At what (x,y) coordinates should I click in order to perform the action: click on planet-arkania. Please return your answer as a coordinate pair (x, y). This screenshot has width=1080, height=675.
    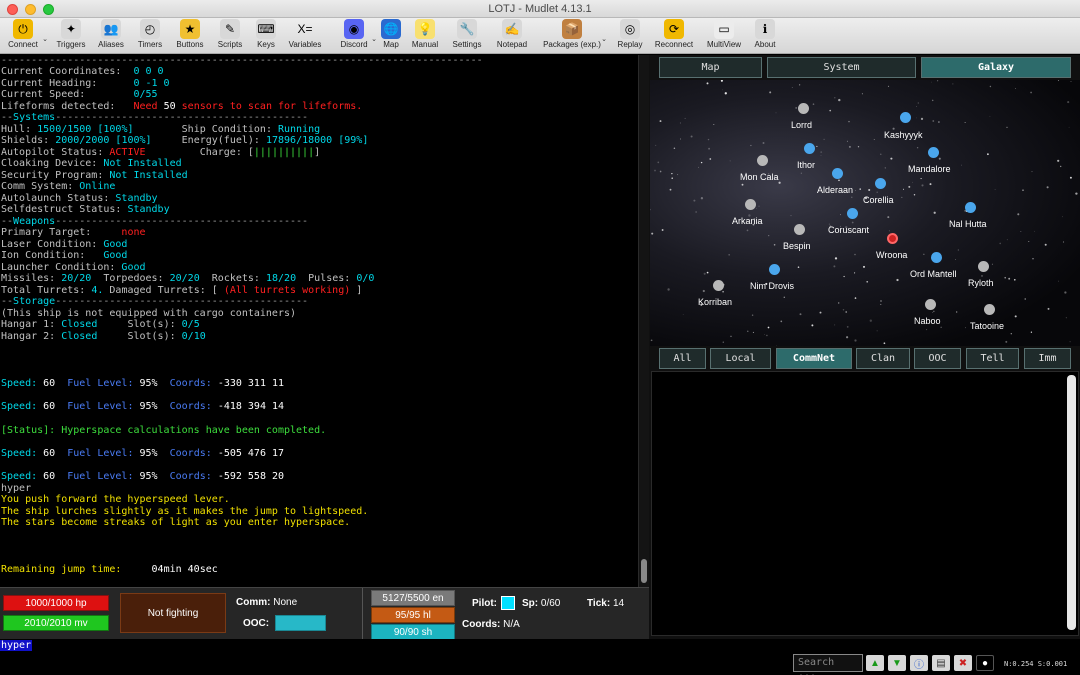
    Looking at the image, I should click on (750, 204).